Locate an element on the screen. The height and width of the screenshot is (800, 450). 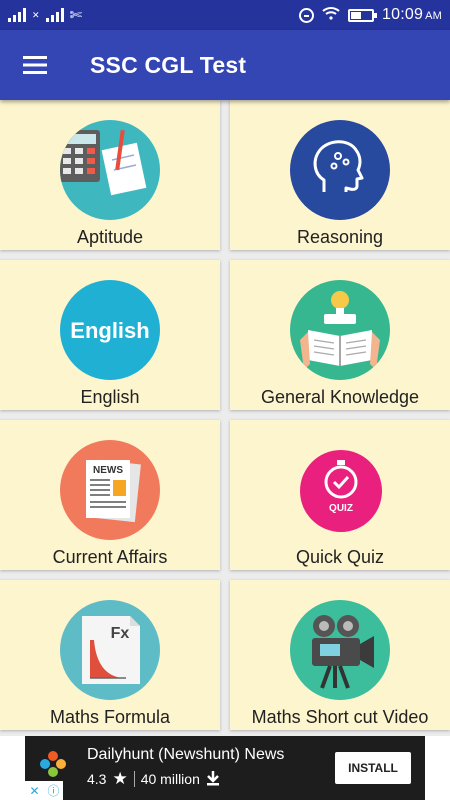
category-card-current-affairs: NEWS Current Affairs is located at coordinates (110, 495).